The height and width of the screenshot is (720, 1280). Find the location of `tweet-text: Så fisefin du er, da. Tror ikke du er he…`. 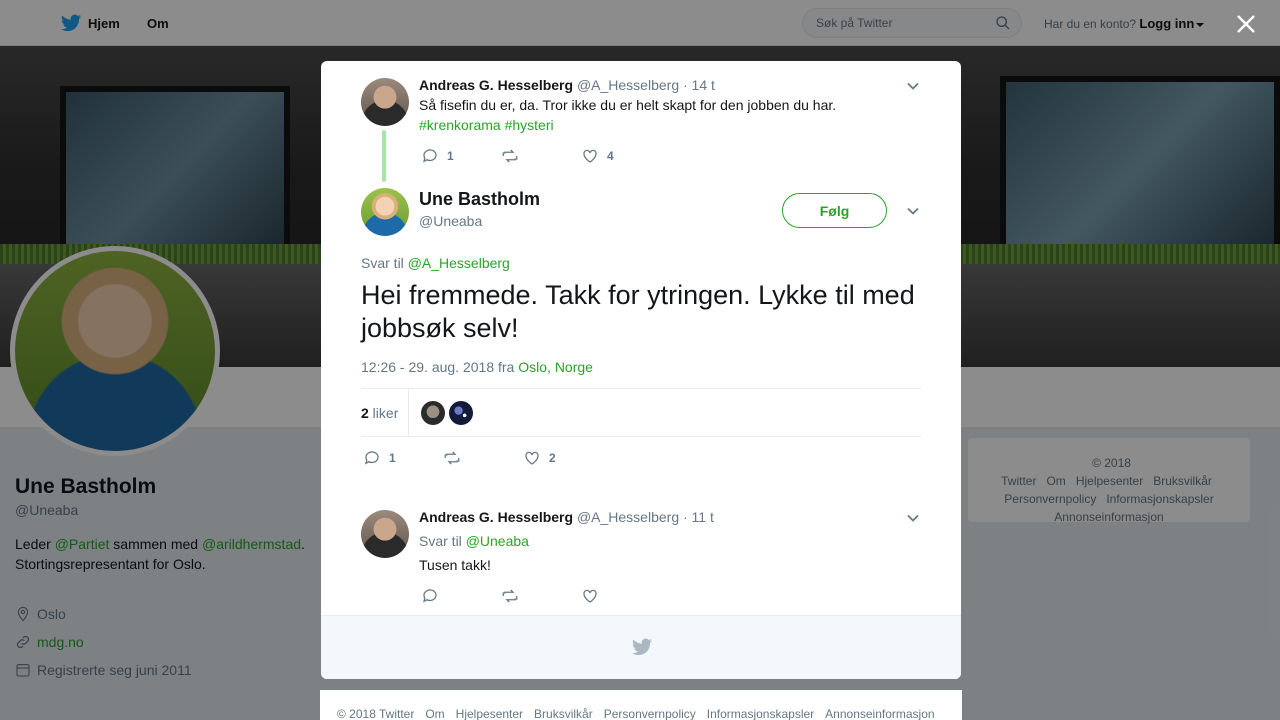

tweet-text: Så fisefin du er, da. Tror ikke du er he… is located at coordinates (628, 105).